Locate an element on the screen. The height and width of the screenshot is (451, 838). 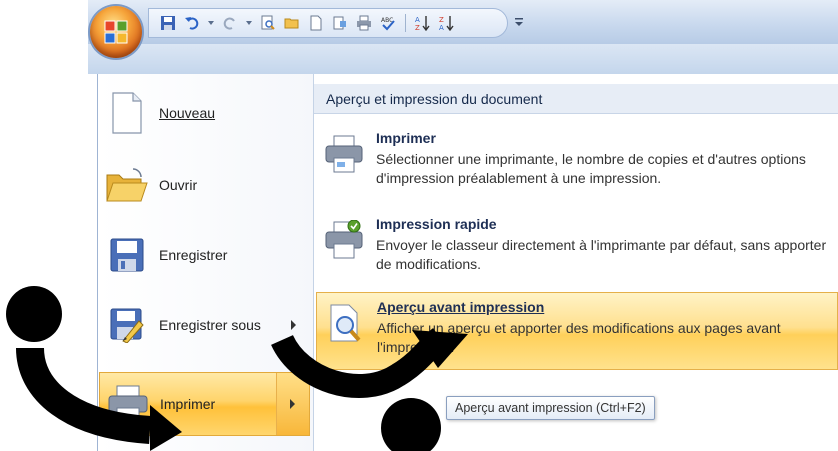
spelling-icon: ABC is located at coordinates (388, 23).